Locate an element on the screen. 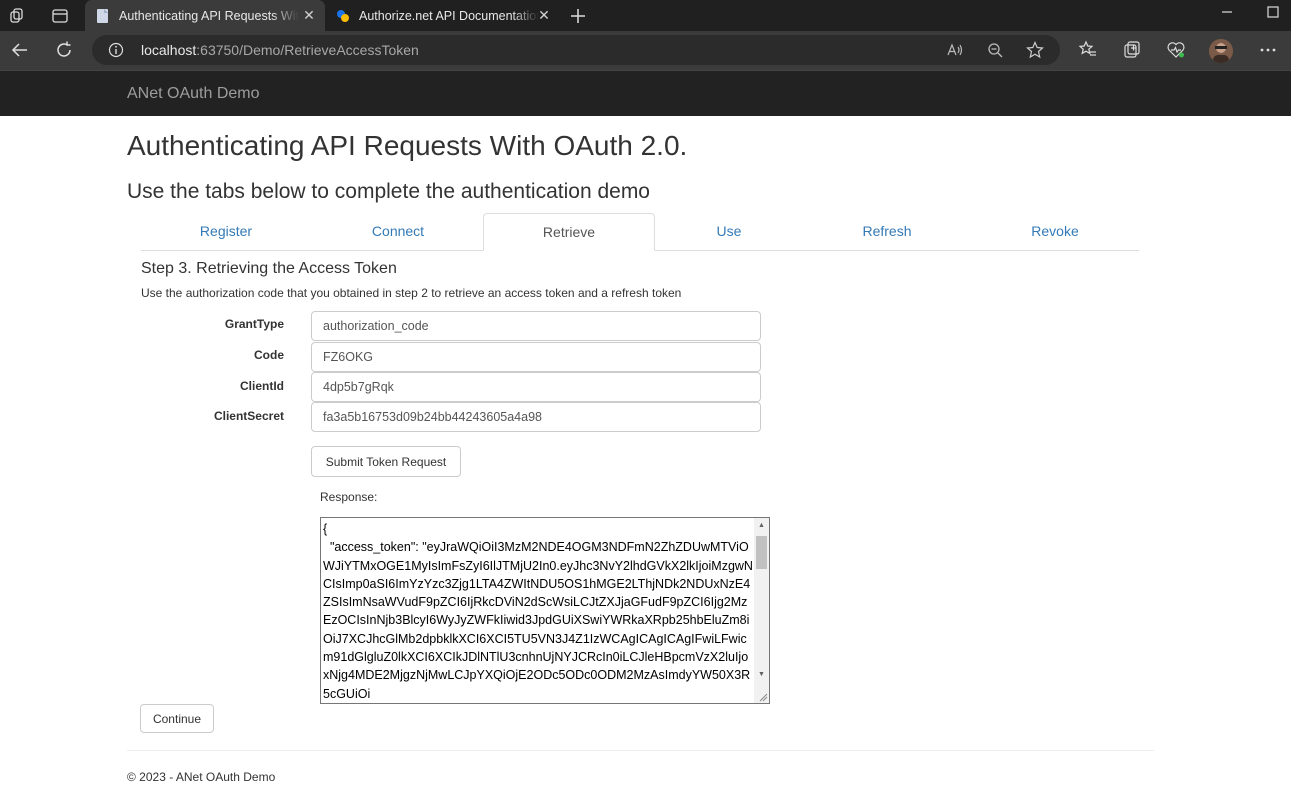 The height and width of the screenshot is (807, 1291). maximize-icon is located at coordinates (1273, 12).